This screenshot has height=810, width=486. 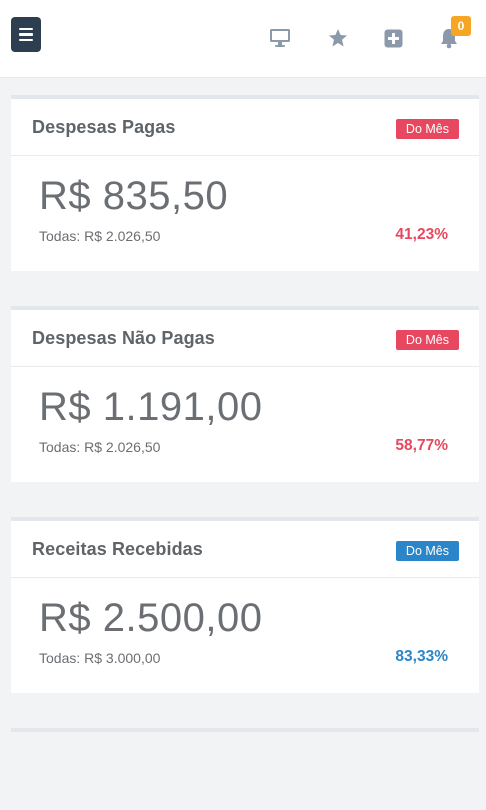 I want to click on total-value: Todas: R$ 3.000,00, so click(x=100, y=658).